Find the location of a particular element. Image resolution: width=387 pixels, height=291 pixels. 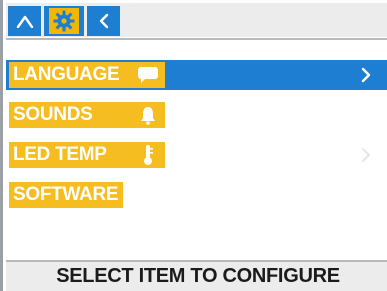

chevron-right-icon is located at coordinates (366, 75).